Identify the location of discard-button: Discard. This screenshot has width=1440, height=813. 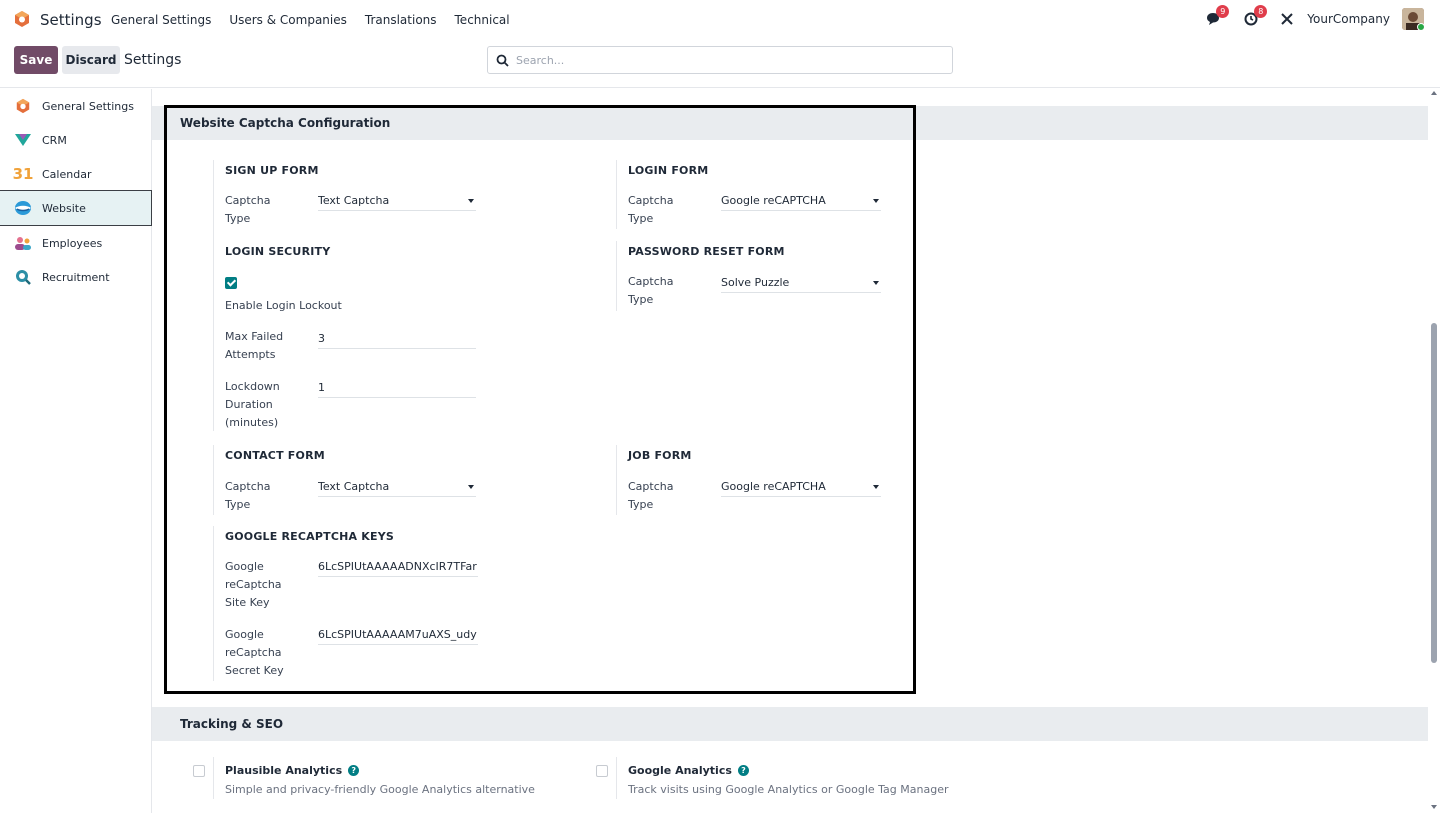
(91, 60).